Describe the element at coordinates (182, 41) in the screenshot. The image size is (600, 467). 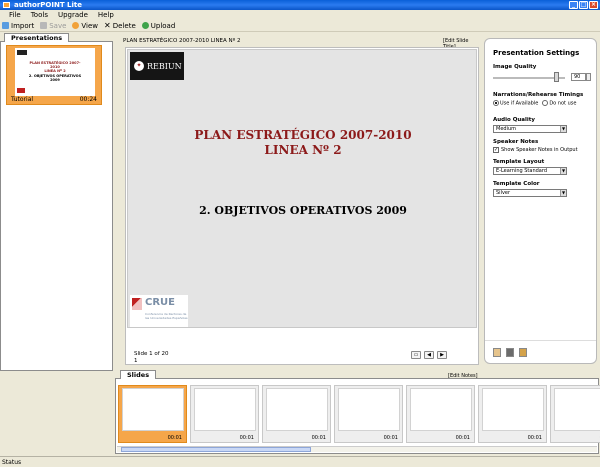
I see `slide-header-title: PLAN ESTRATÉGICO 2007-2010 LINEA Nº 2` at that location.